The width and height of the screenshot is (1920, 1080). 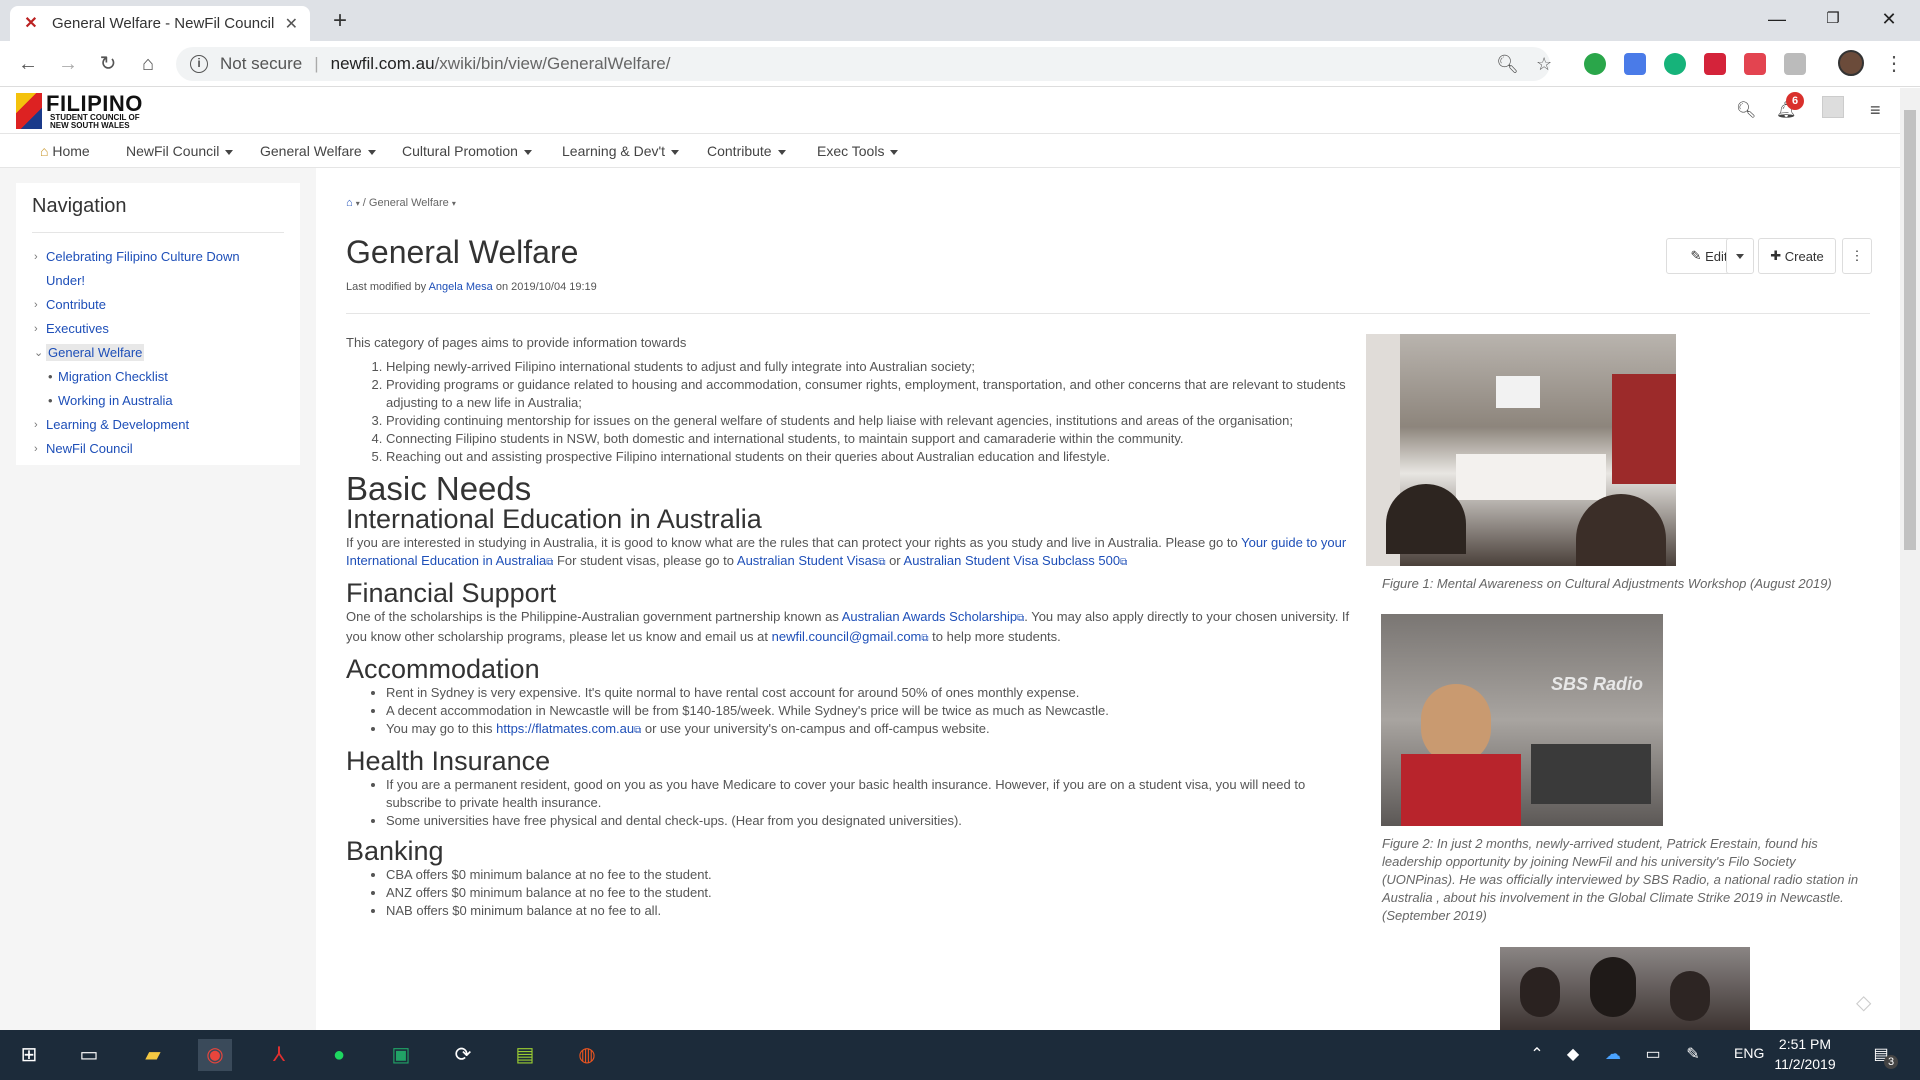 What do you see at coordinates (1012, 560) in the screenshot?
I see `visa-subclass-link: Australian Student Visa Subclass 500` at bounding box center [1012, 560].